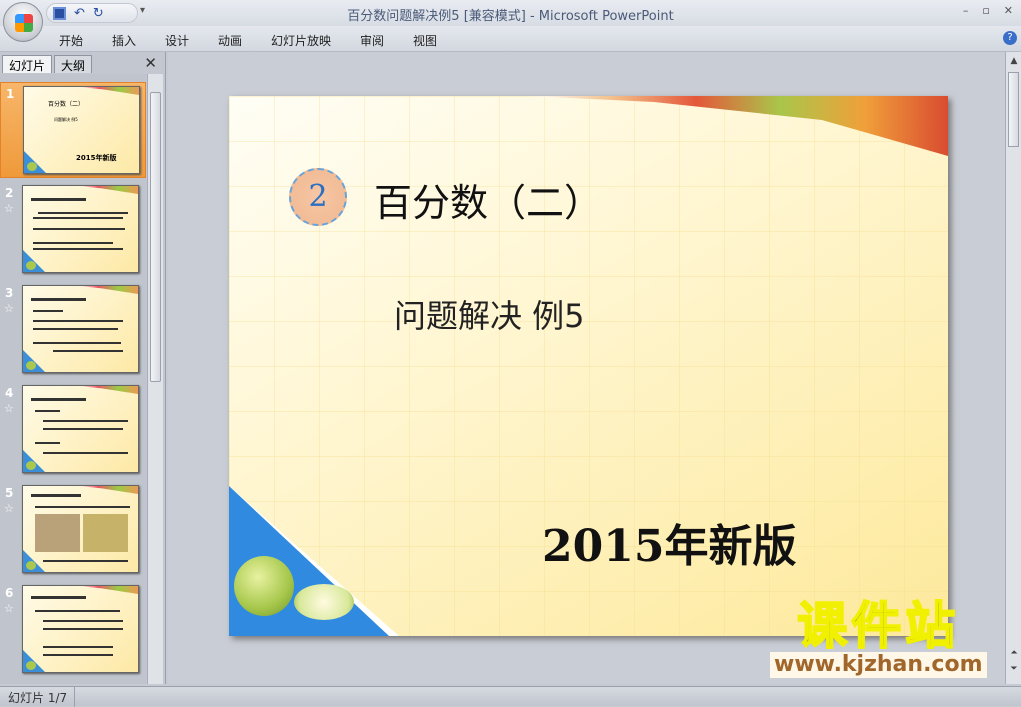 The height and width of the screenshot is (707, 1021). Describe the element at coordinates (73, 379) in the screenshot. I see `thumbnail-list: 1 百分数（二） 问题解决 例5 2015年新版 2☆ 3☆ 4☆ 5☆` at that location.